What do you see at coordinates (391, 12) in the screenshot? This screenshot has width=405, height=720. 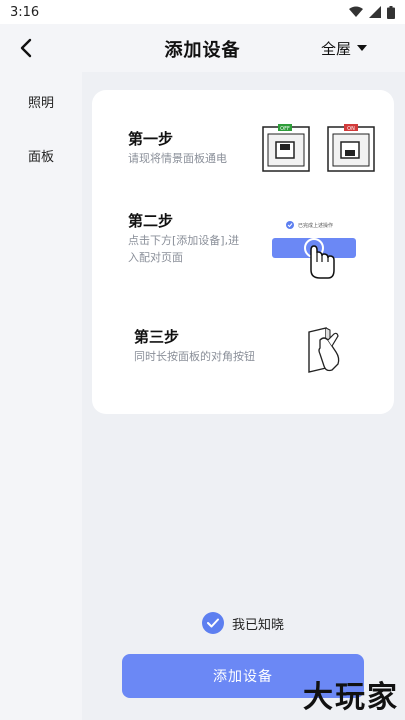 I see `battery-icon` at bounding box center [391, 12].